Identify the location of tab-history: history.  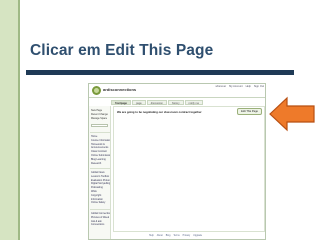
(175, 102).